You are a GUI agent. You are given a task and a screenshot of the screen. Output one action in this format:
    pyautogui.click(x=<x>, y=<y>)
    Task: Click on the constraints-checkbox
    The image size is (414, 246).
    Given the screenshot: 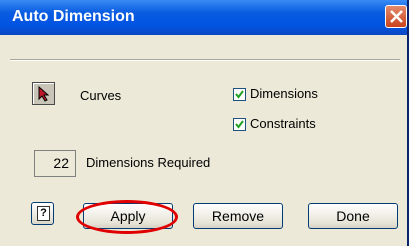 What is the action you would take?
    pyautogui.click(x=239, y=124)
    